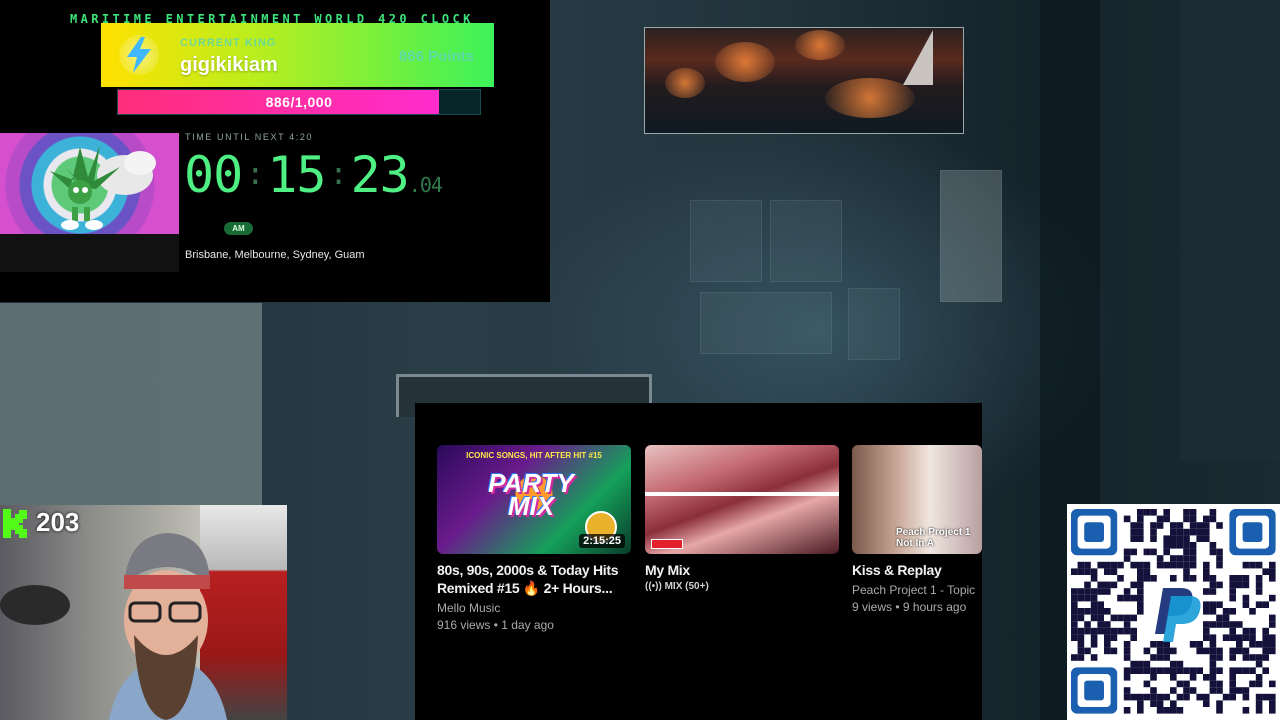 The height and width of the screenshot is (720, 1280). Describe the element at coordinates (534, 608) in the screenshot. I see `channel-name: Mello Music` at that location.